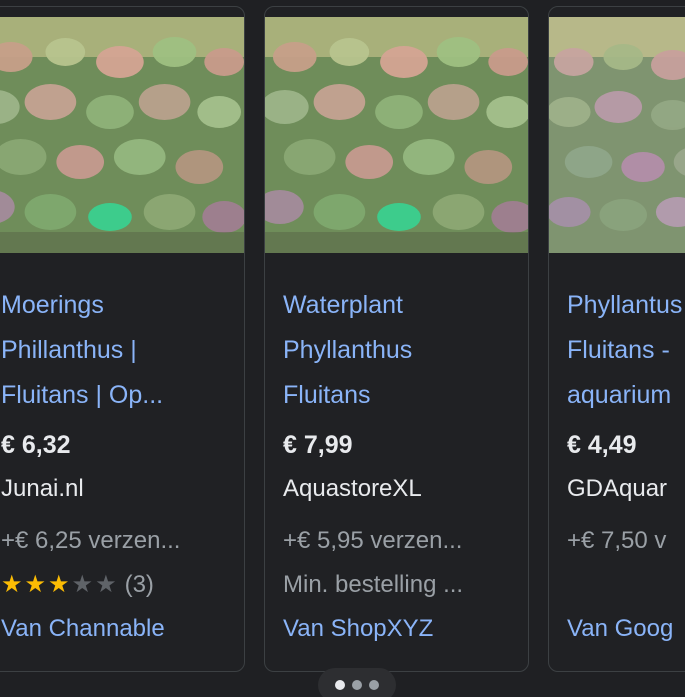  I want to click on store-name: GDAquar, so click(617, 488).